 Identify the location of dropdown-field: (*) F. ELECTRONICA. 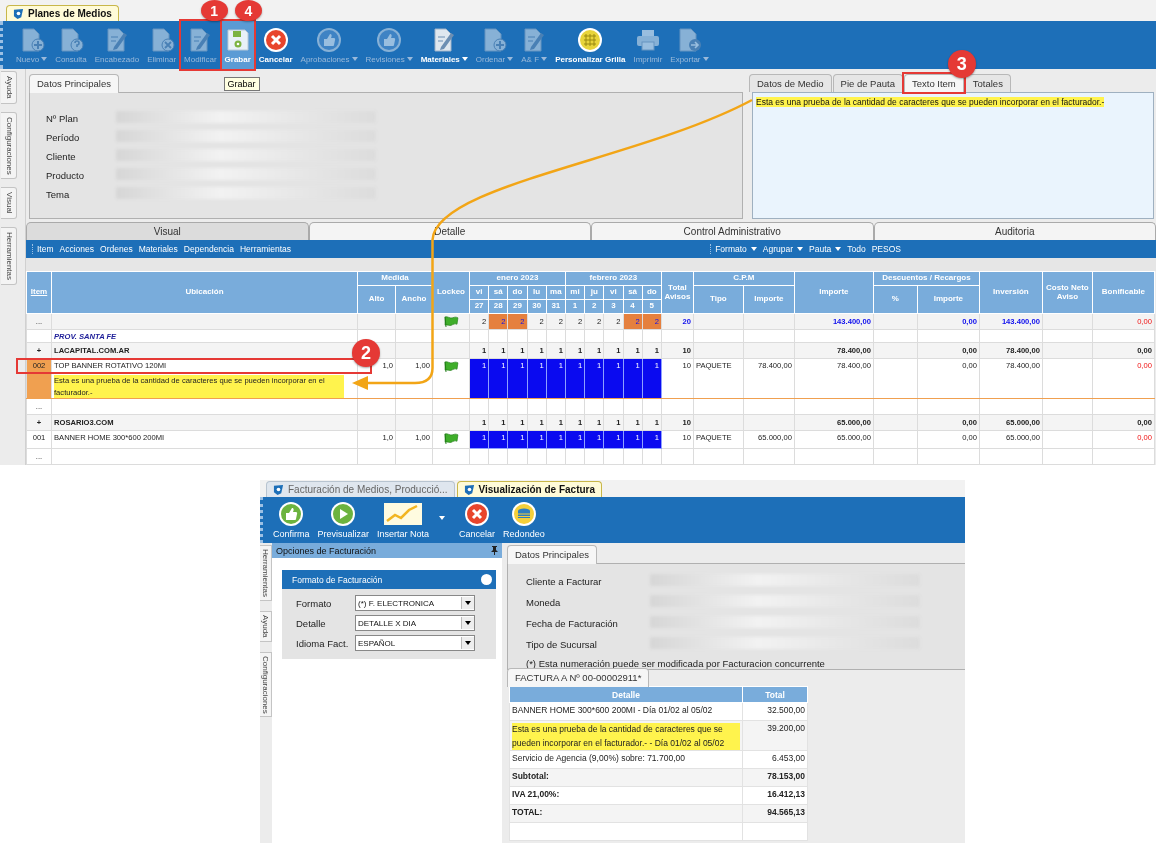
(415, 603).